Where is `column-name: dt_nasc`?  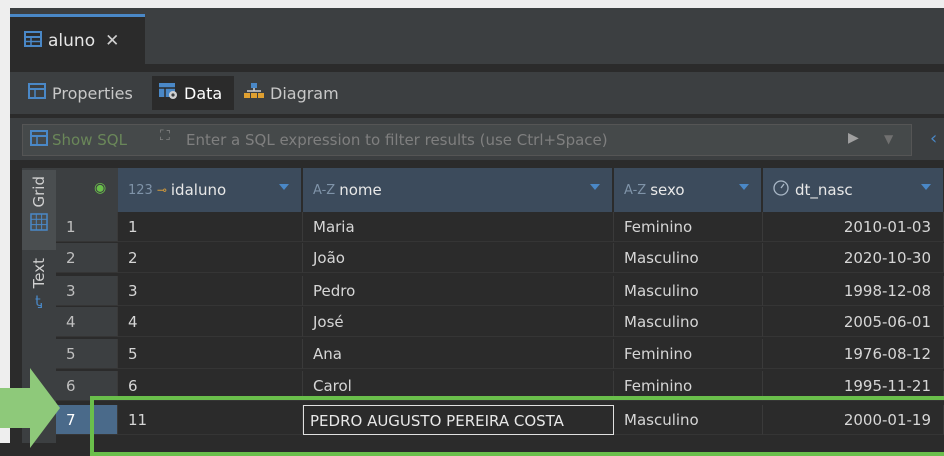
column-name: dt_nasc is located at coordinates (824, 190).